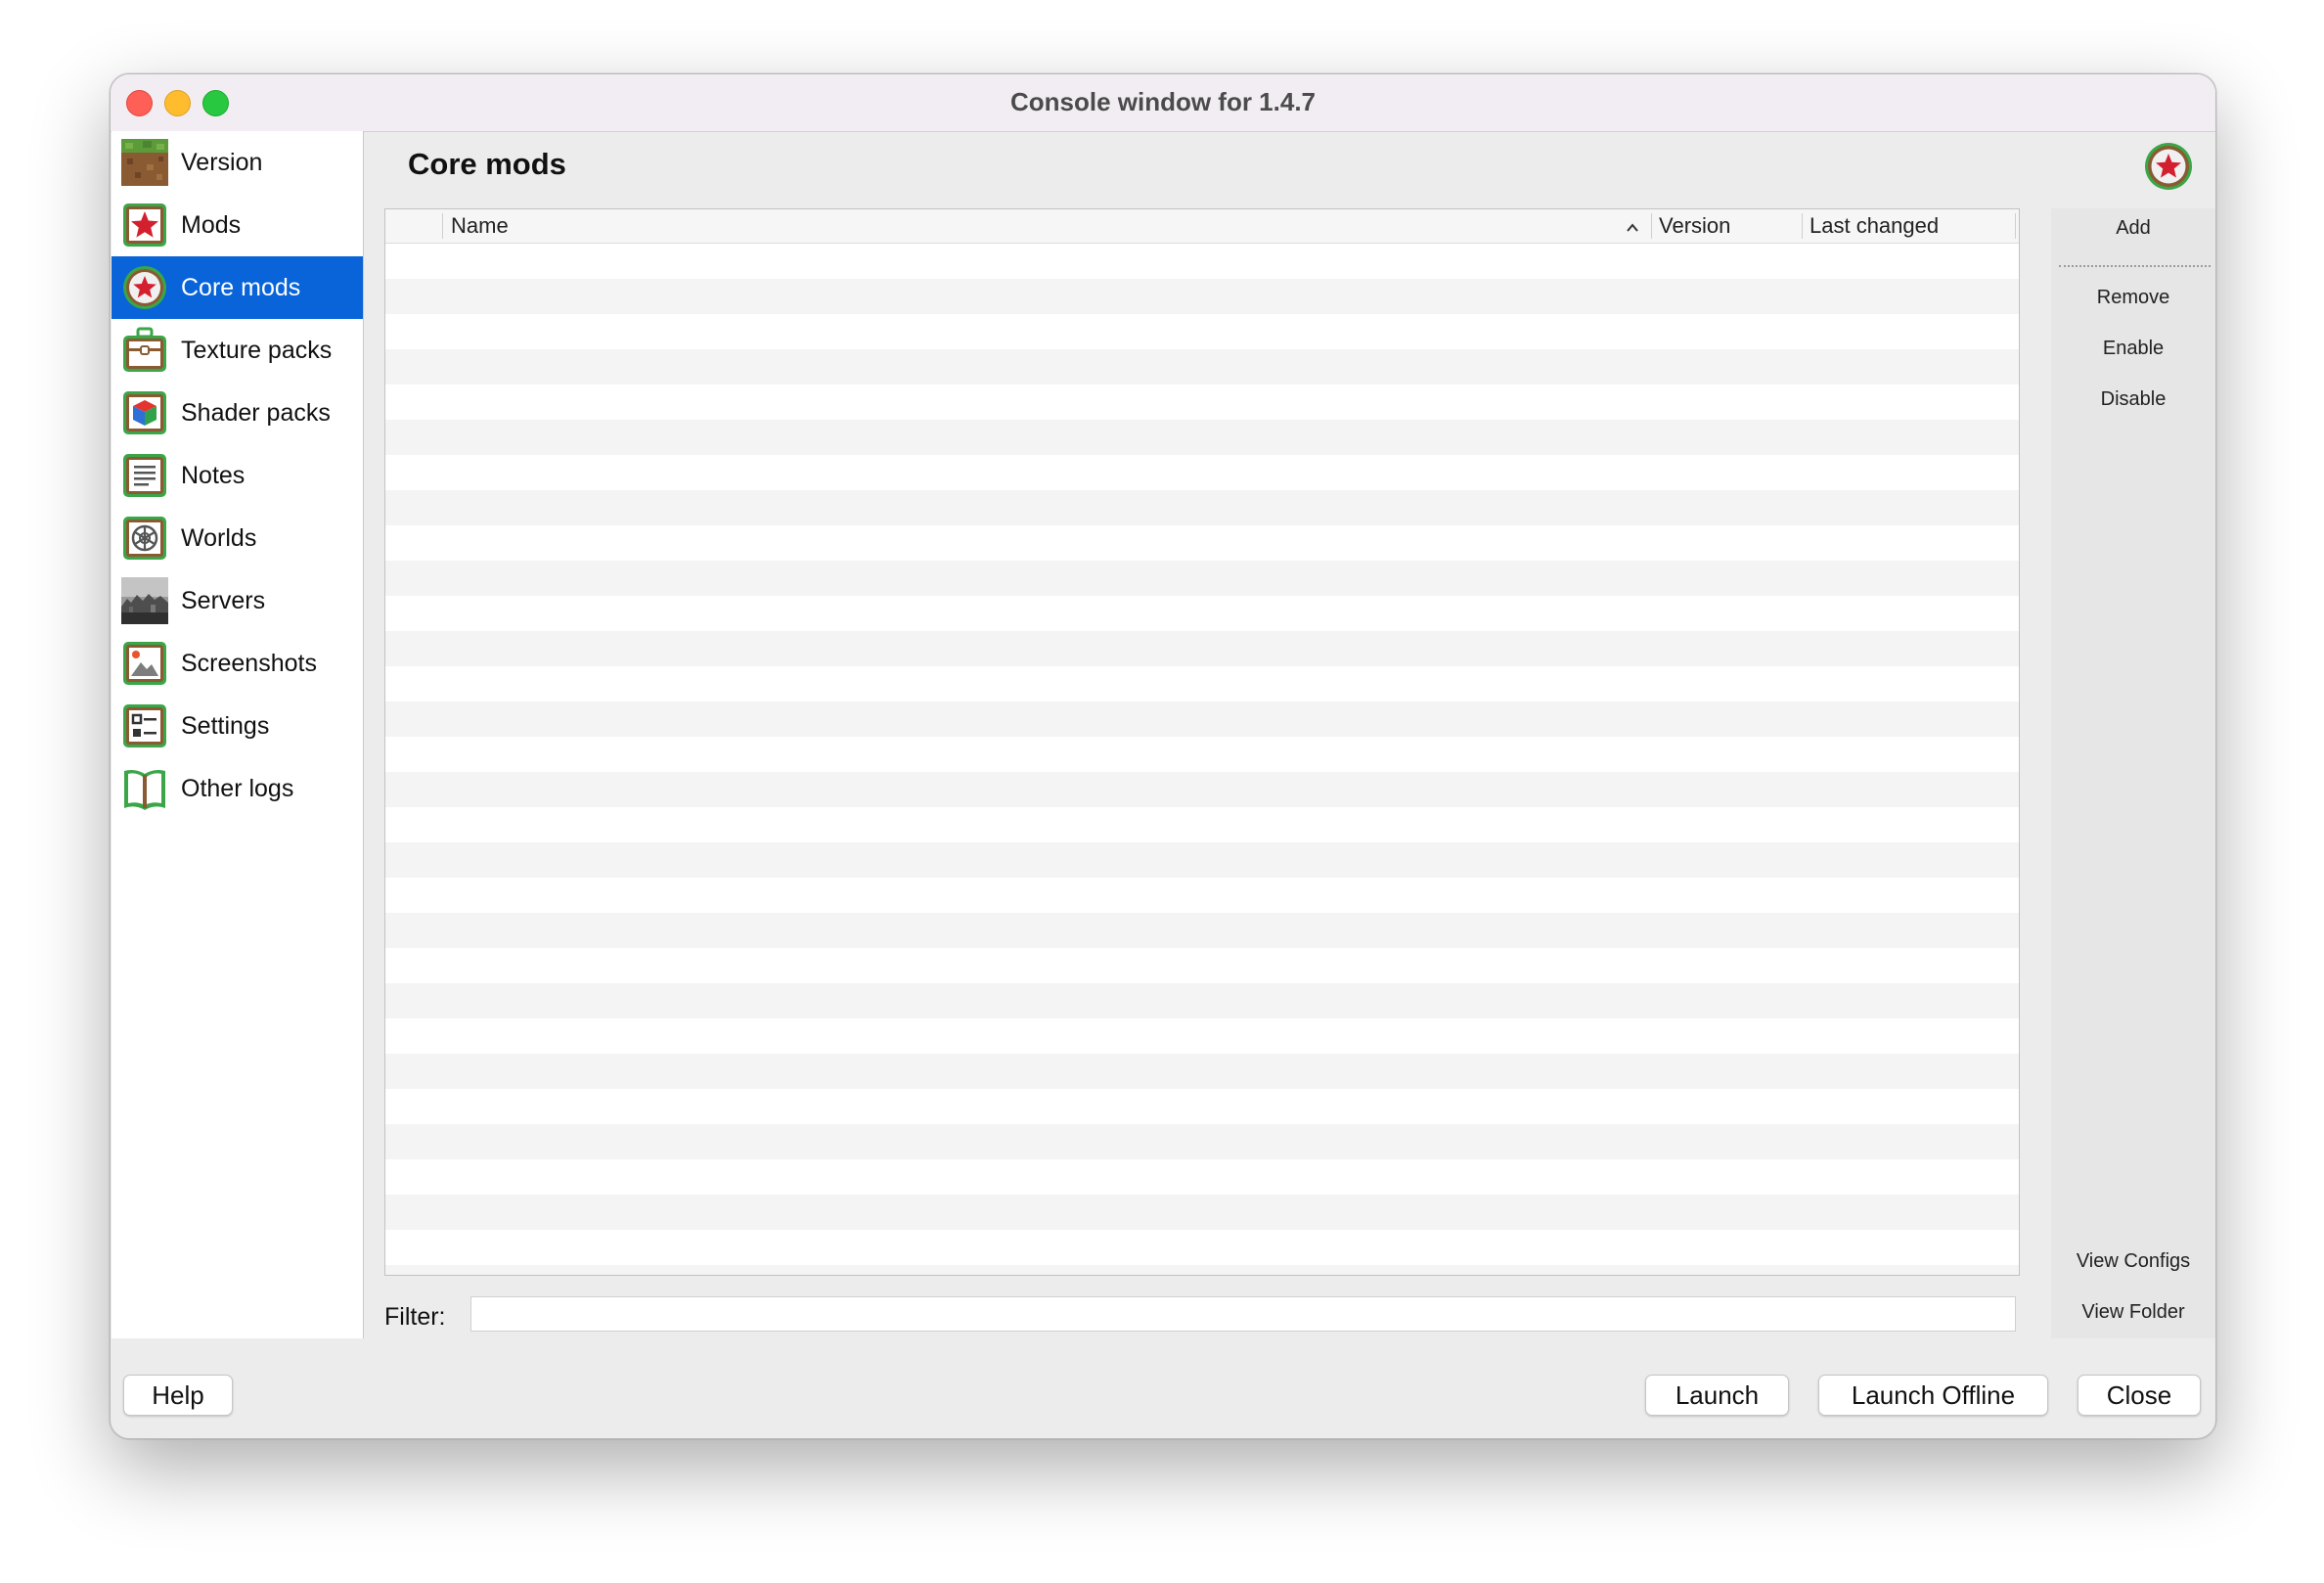 This screenshot has width=2324, height=1583. Describe the element at coordinates (2135, 266) in the screenshot. I see `action-separator` at that location.